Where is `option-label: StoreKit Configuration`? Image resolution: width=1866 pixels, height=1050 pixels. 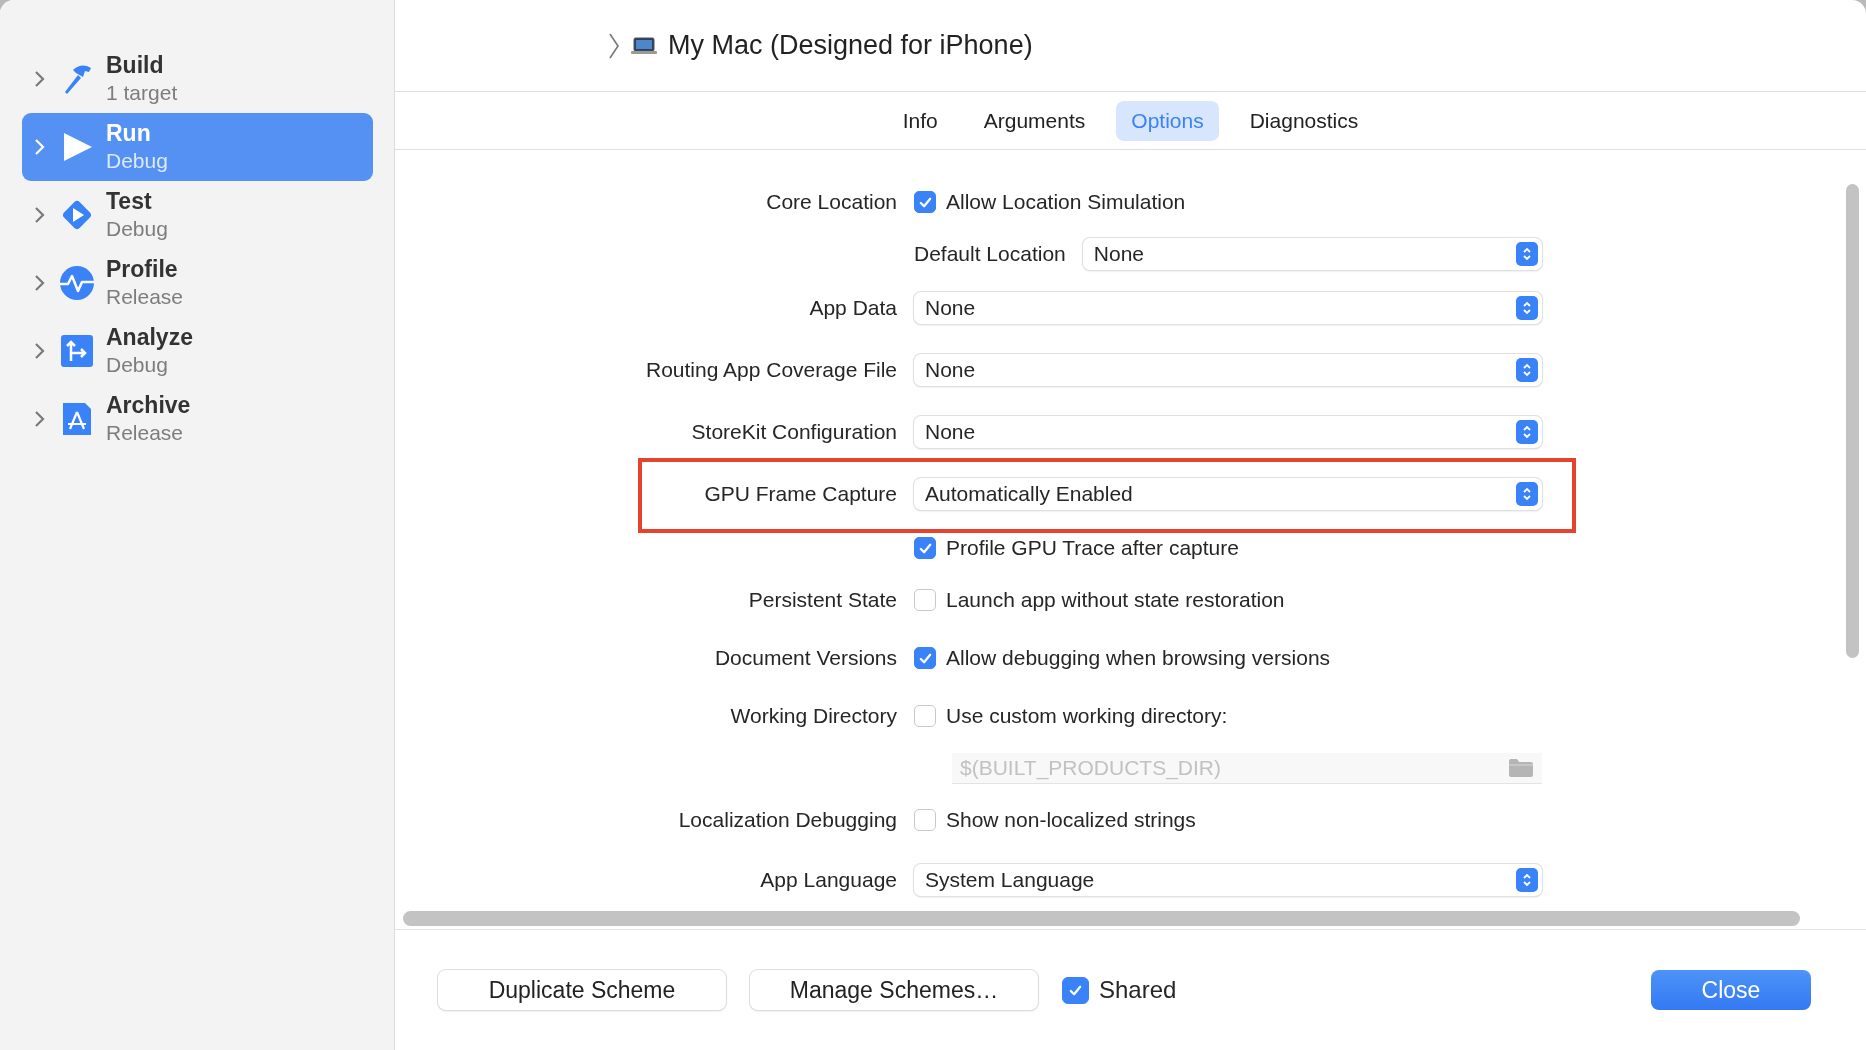
option-label: StoreKit Configuration is located at coordinates (793, 432).